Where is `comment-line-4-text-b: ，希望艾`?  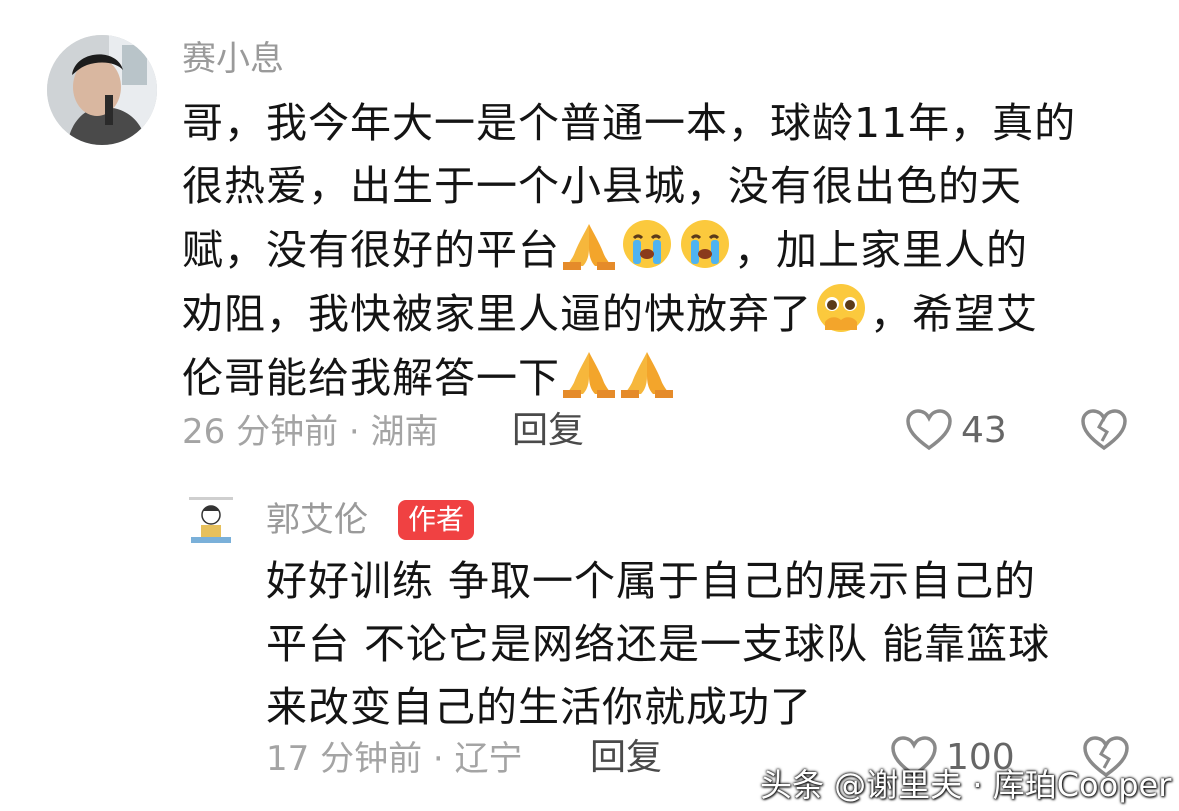
comment-line-4-text-b: ，希望艾 is located at coordinates (954, 314).